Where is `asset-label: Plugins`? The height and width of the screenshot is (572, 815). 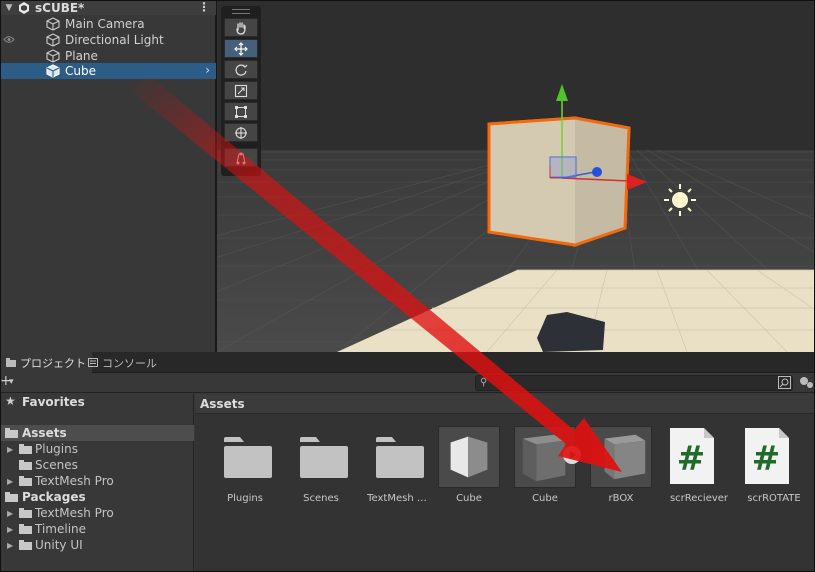
asset-label: Plugins is located at coordinates (245, 498).